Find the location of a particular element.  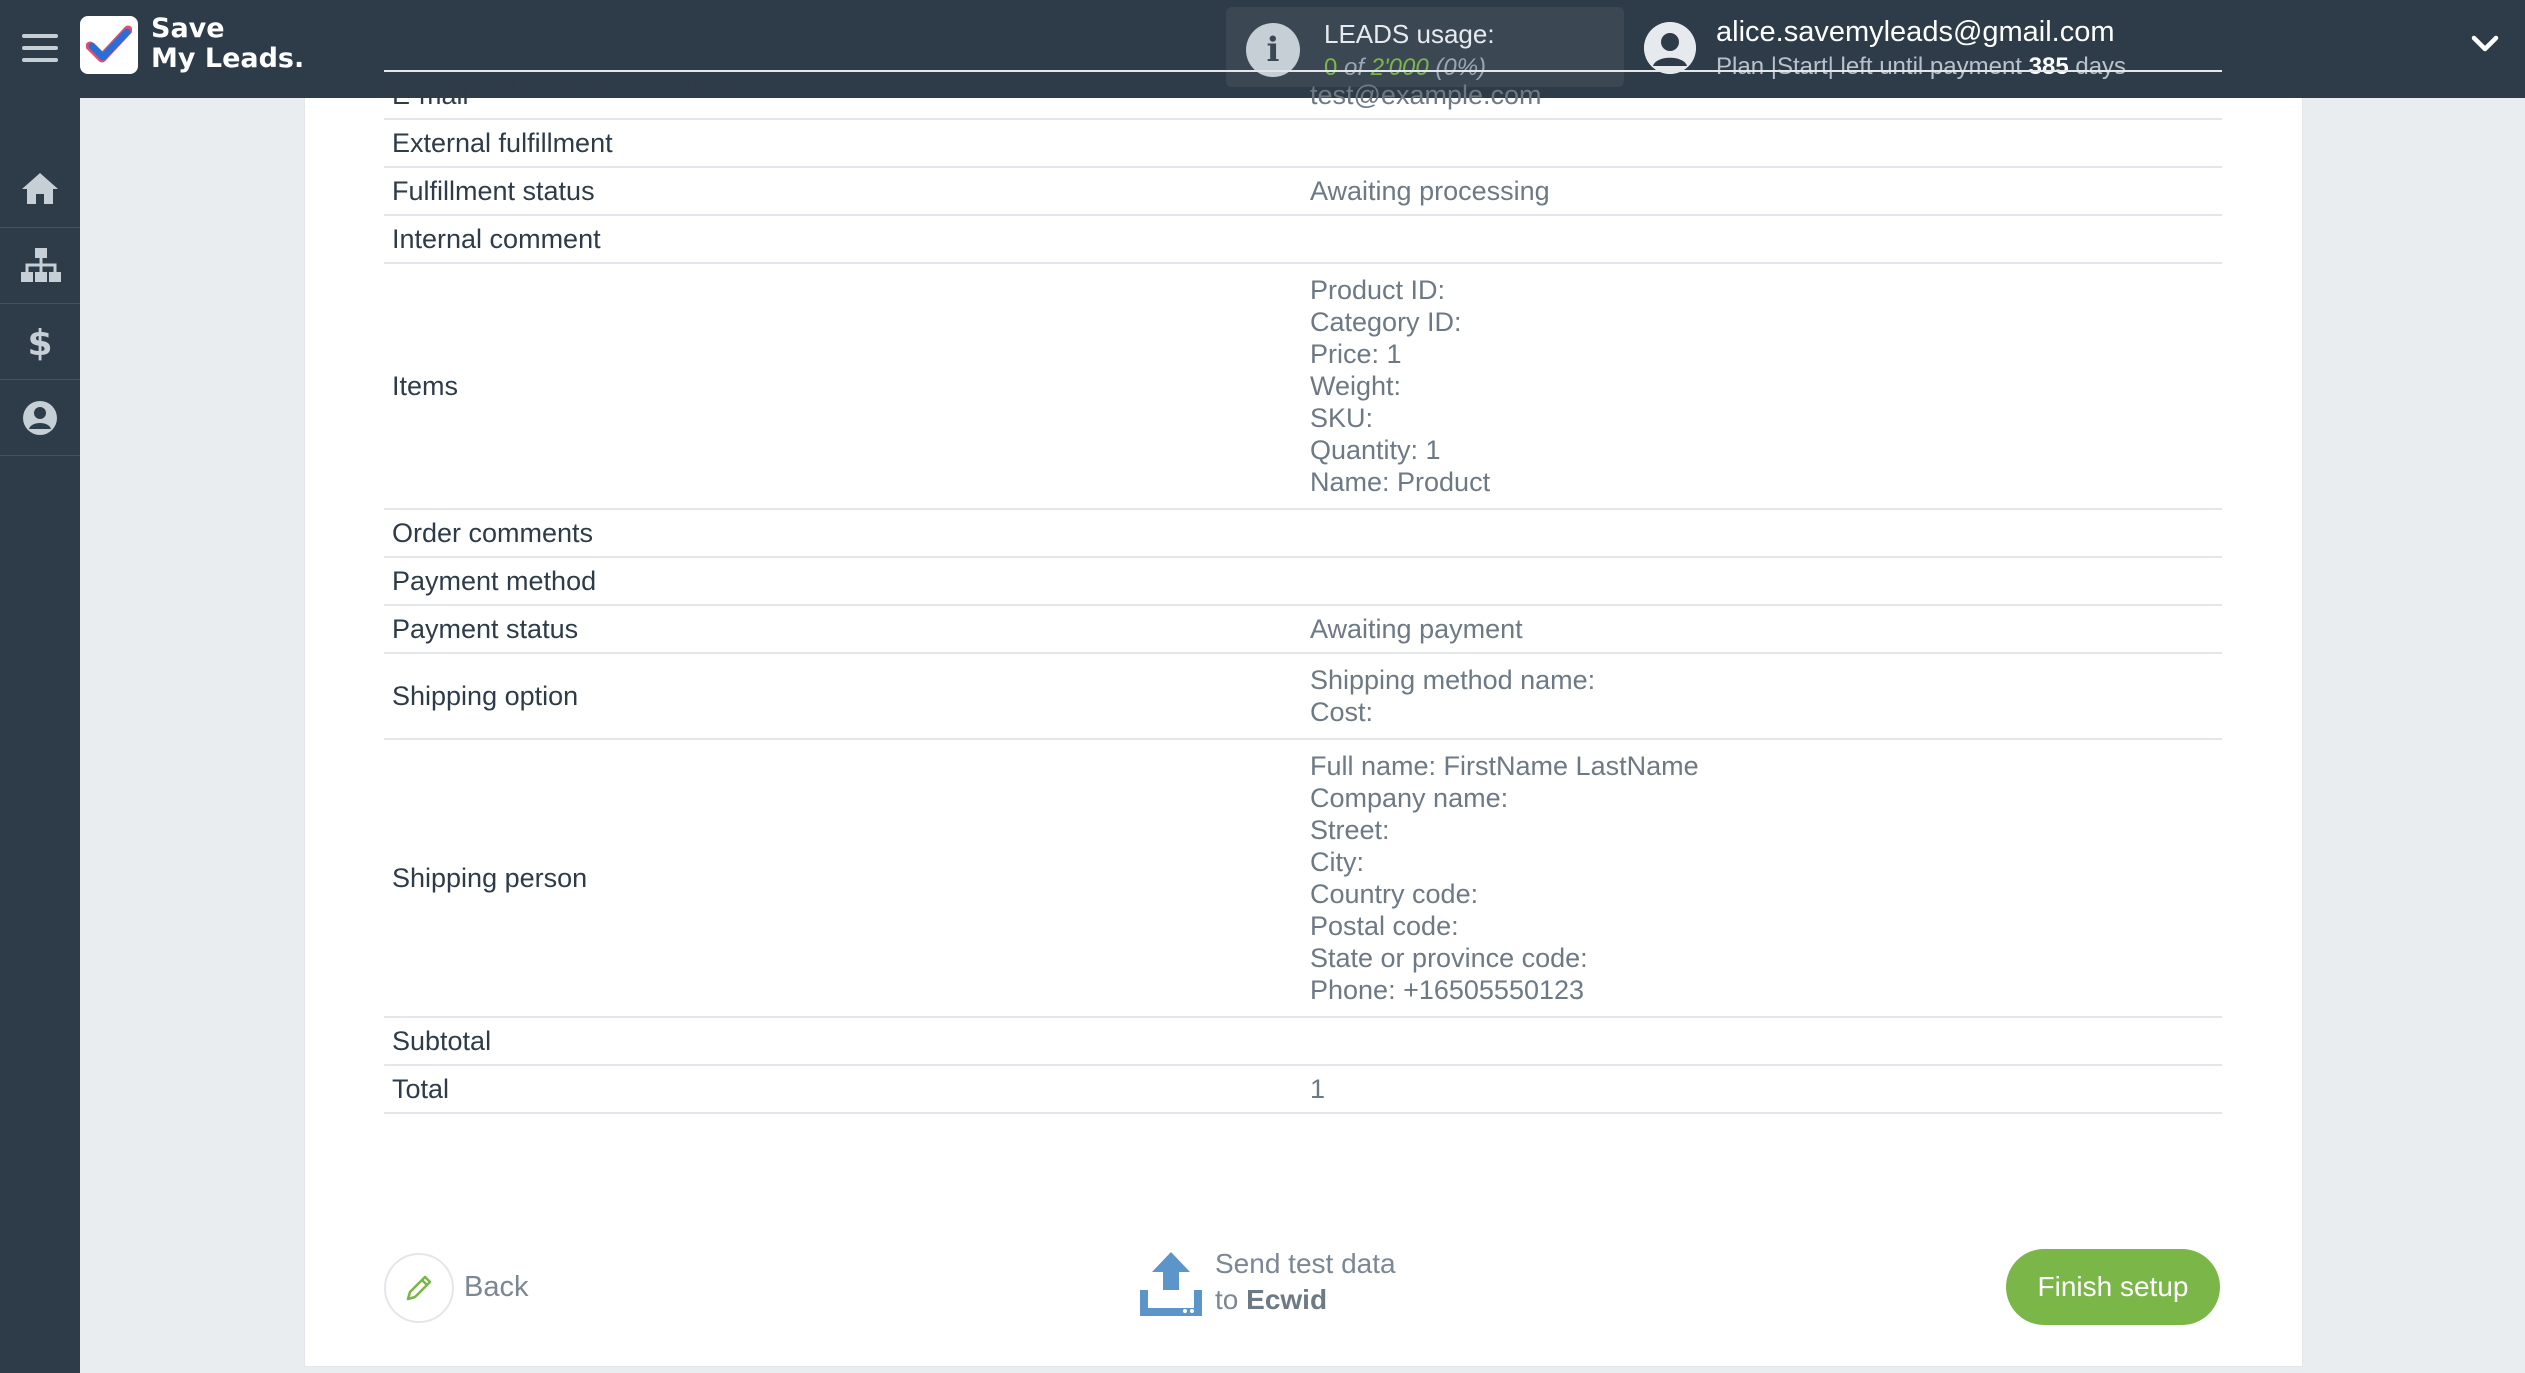

field-value-line: Awaiting payment is located at coordinates (1416, 629).